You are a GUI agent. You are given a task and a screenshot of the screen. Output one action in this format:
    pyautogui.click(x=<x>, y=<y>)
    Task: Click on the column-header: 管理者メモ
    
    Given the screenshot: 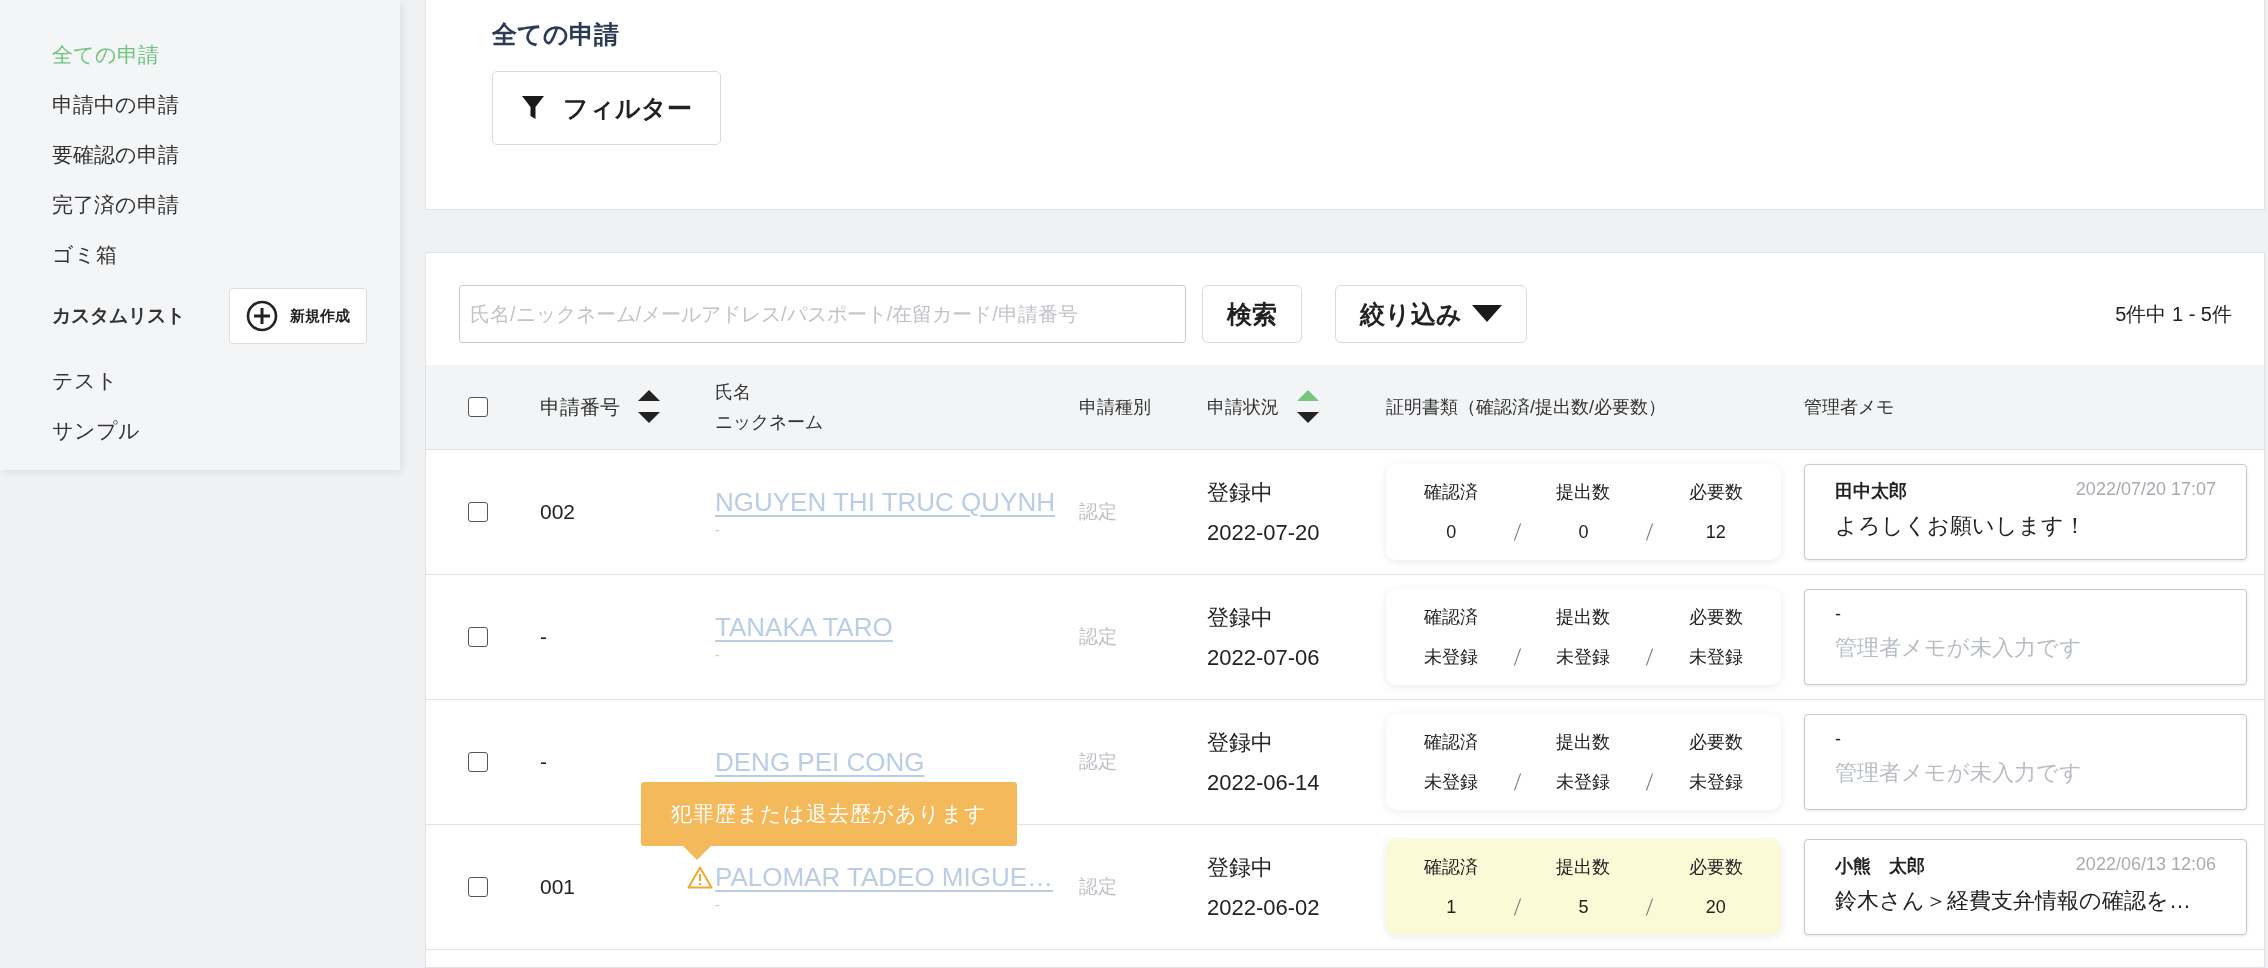 What is the action you would take?
    pyautogui.click(x=1849, y=407)
    